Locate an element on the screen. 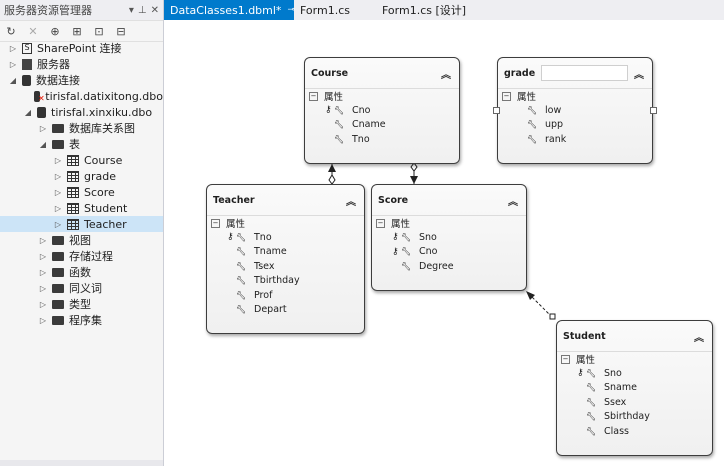 Image resolution: width=724 pixels, height=466 pixels. tree-node: ◢ 表 is located at coordinates (81, 144).